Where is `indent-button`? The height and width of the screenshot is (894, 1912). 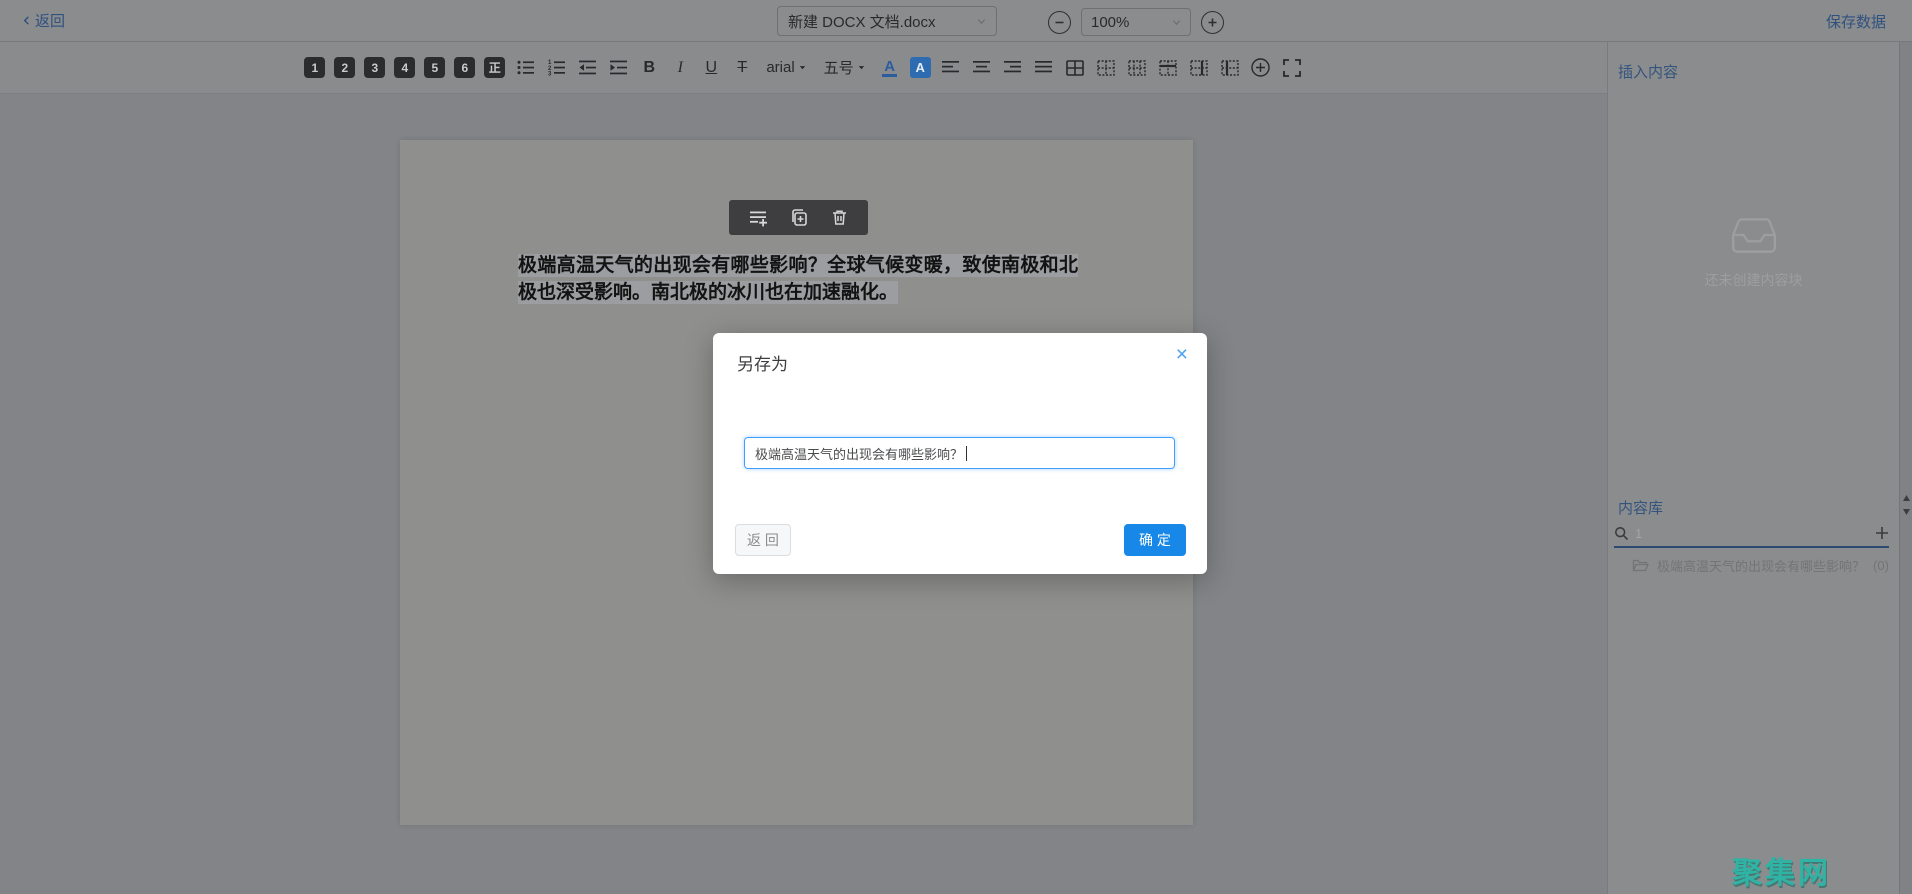 indent-button is located at coordinates (618, 68).